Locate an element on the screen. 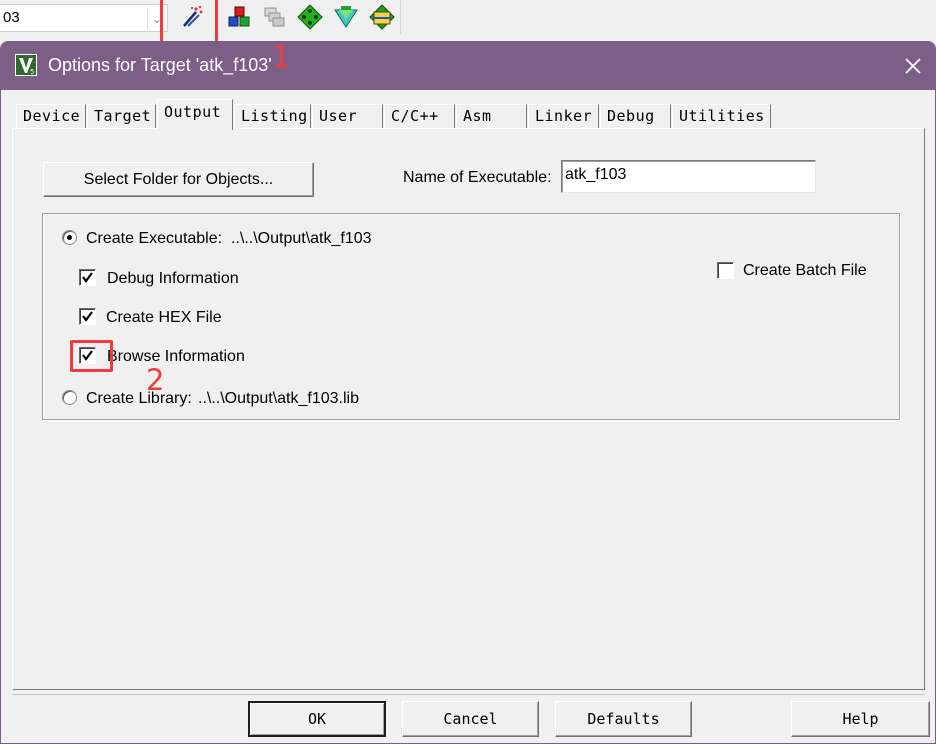  create-executable-radio is located at coordinates (69, 237).